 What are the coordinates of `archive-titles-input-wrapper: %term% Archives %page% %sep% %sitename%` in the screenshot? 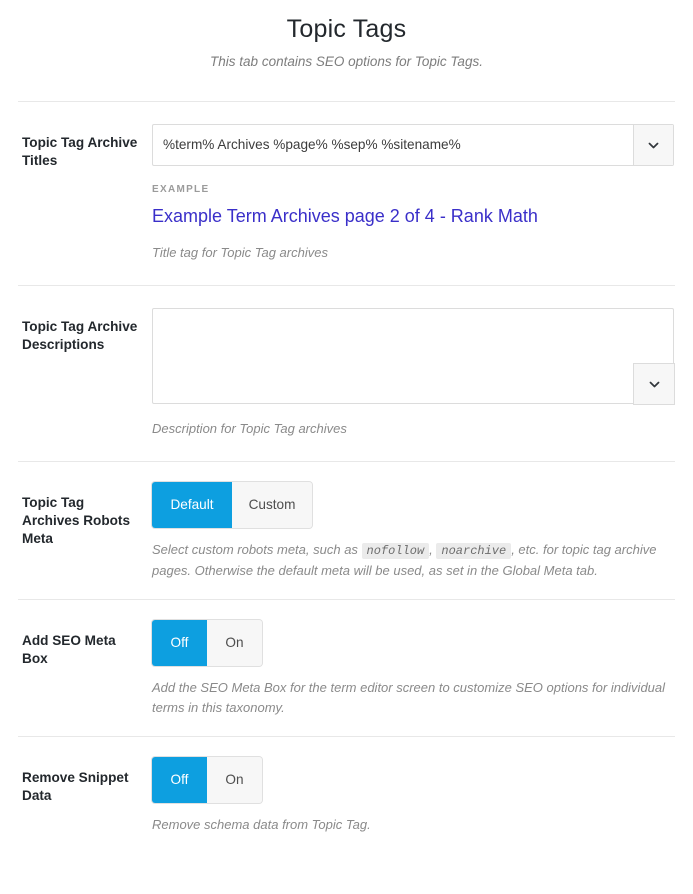 It's located at (413, 145).